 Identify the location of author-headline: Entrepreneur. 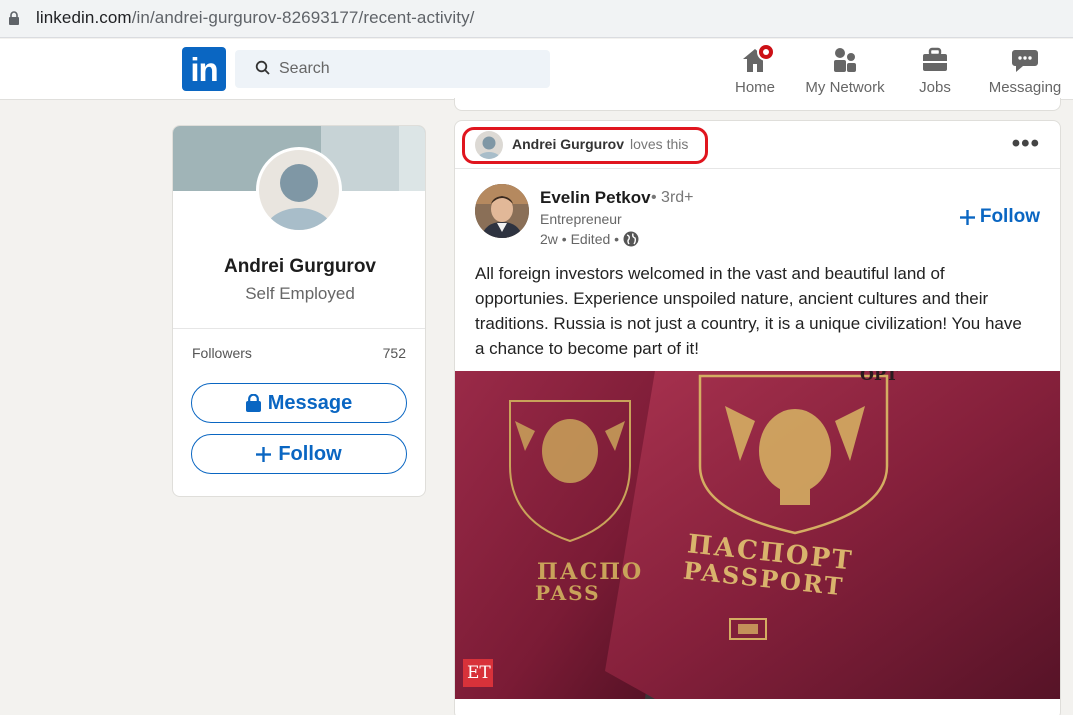
(581, 219).